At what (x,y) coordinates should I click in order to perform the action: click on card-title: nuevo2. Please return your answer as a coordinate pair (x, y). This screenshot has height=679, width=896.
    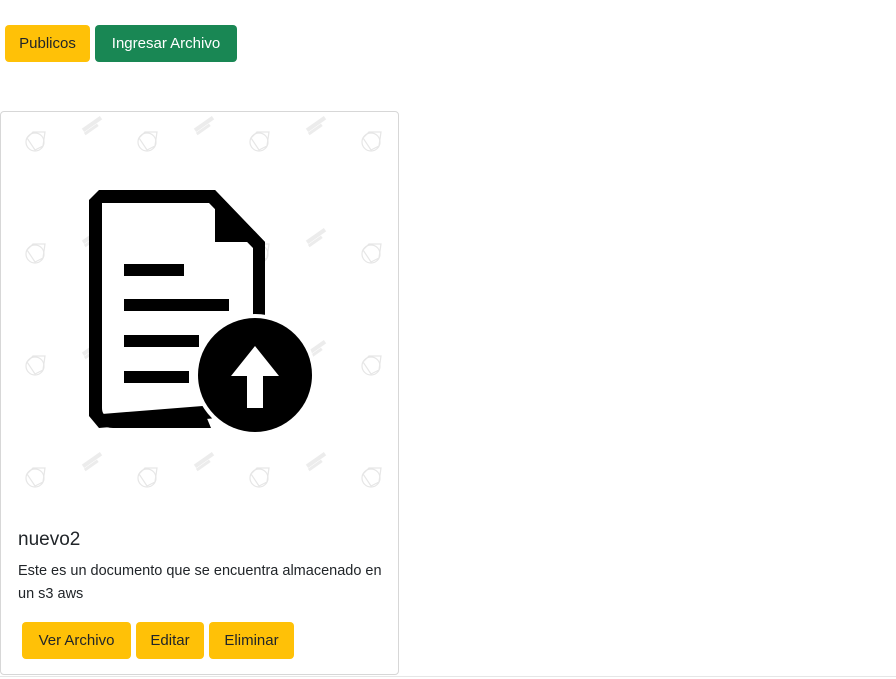
    Looking at the image, I should click on (49, 539).